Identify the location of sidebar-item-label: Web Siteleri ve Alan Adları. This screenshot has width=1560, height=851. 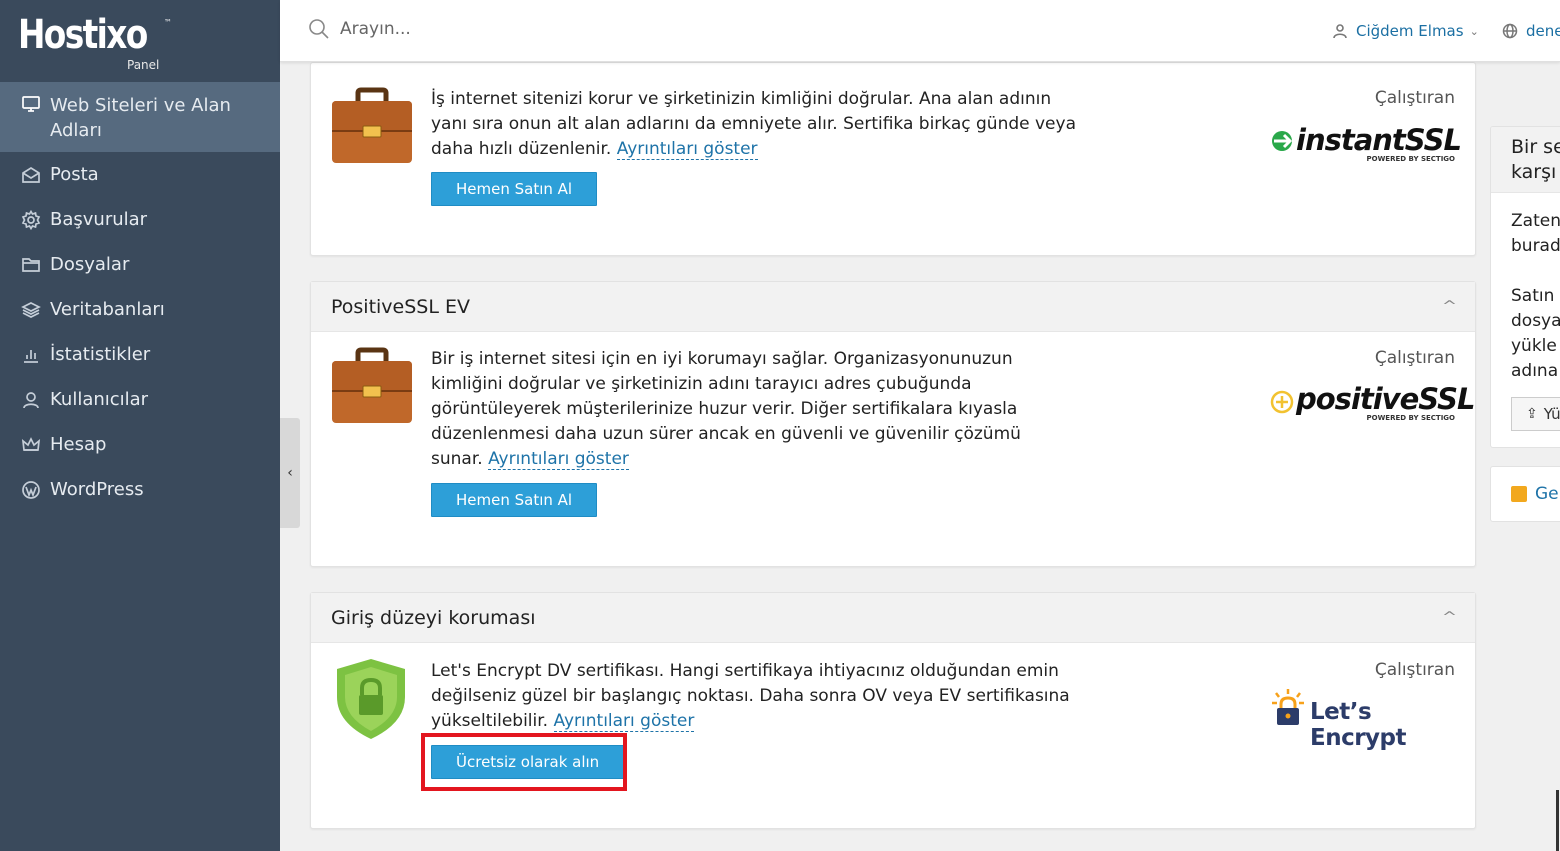
(140, 118).